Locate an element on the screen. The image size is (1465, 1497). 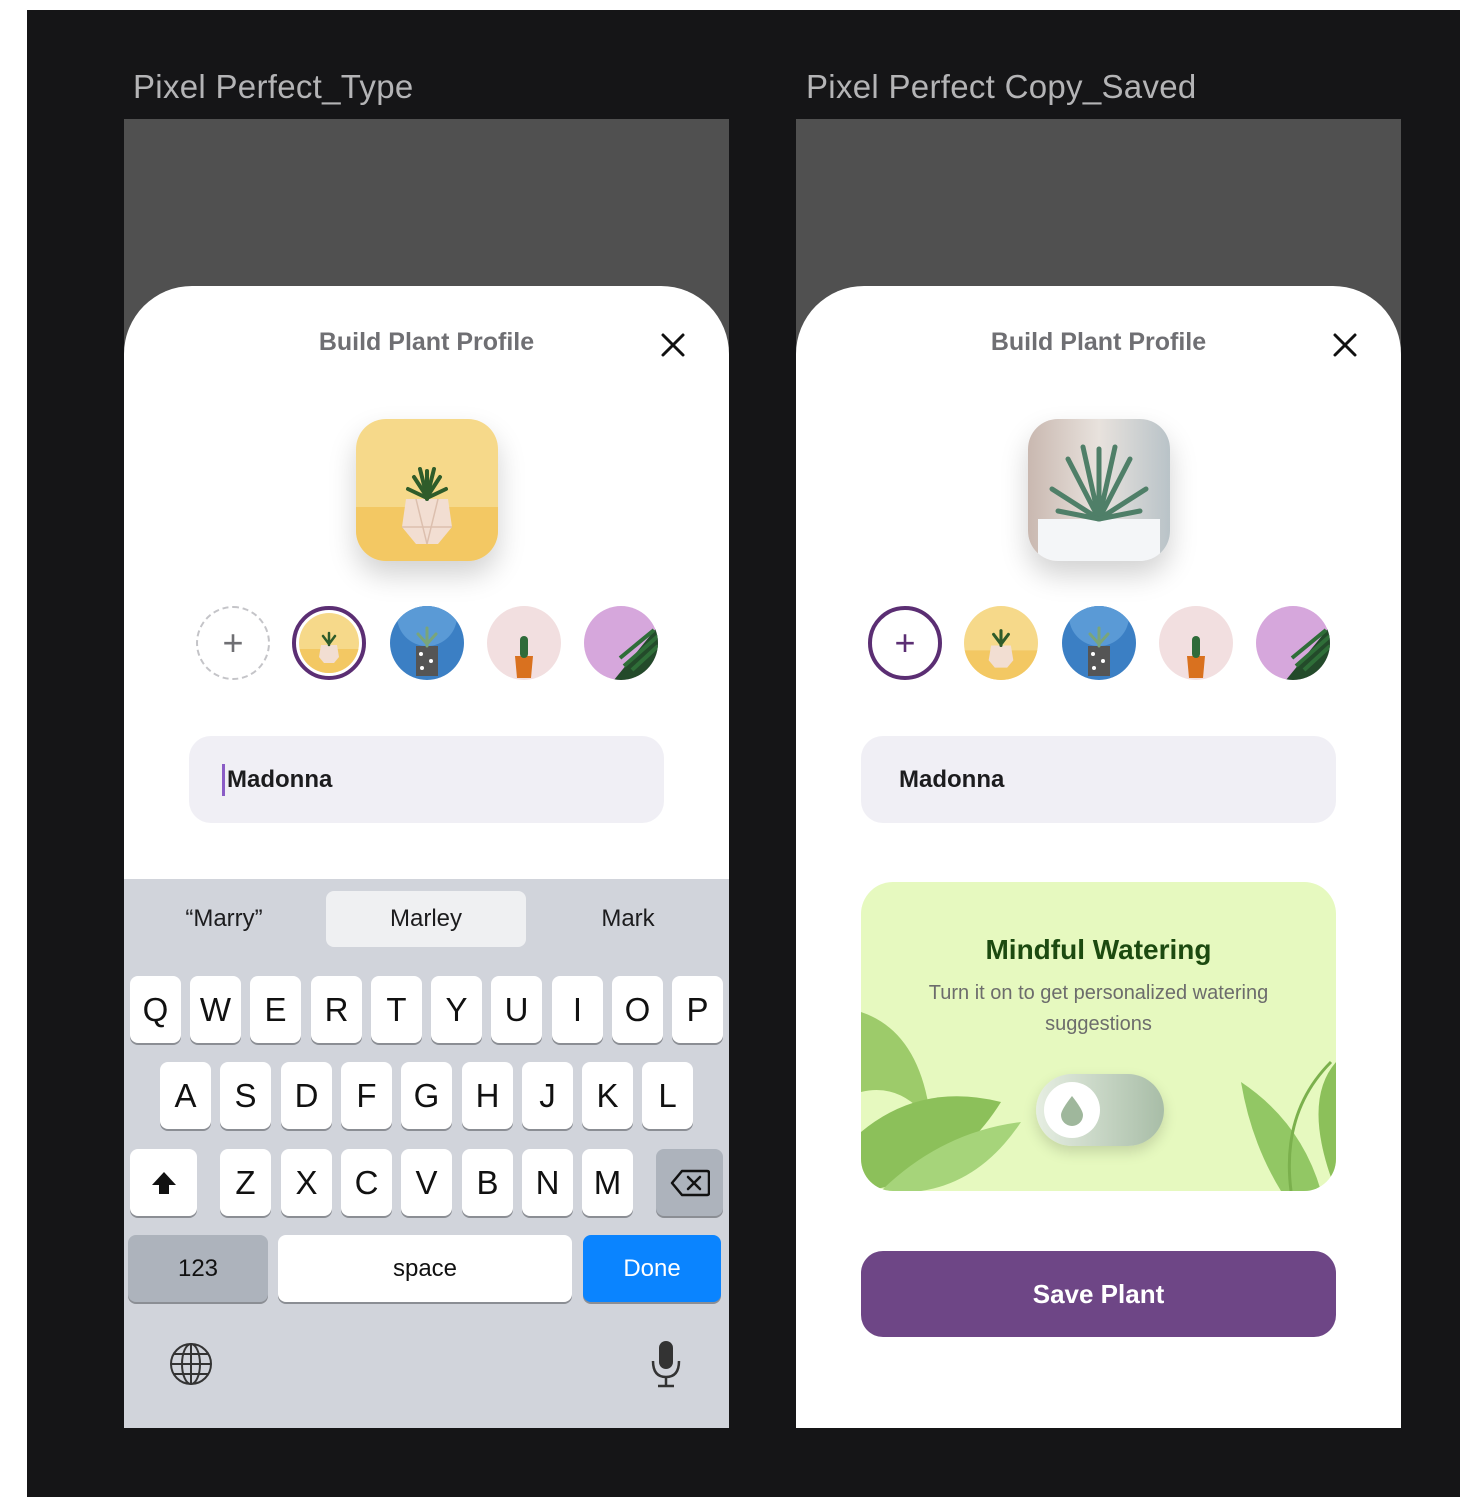
key-y: Y is located at coordinates (456, 1009).